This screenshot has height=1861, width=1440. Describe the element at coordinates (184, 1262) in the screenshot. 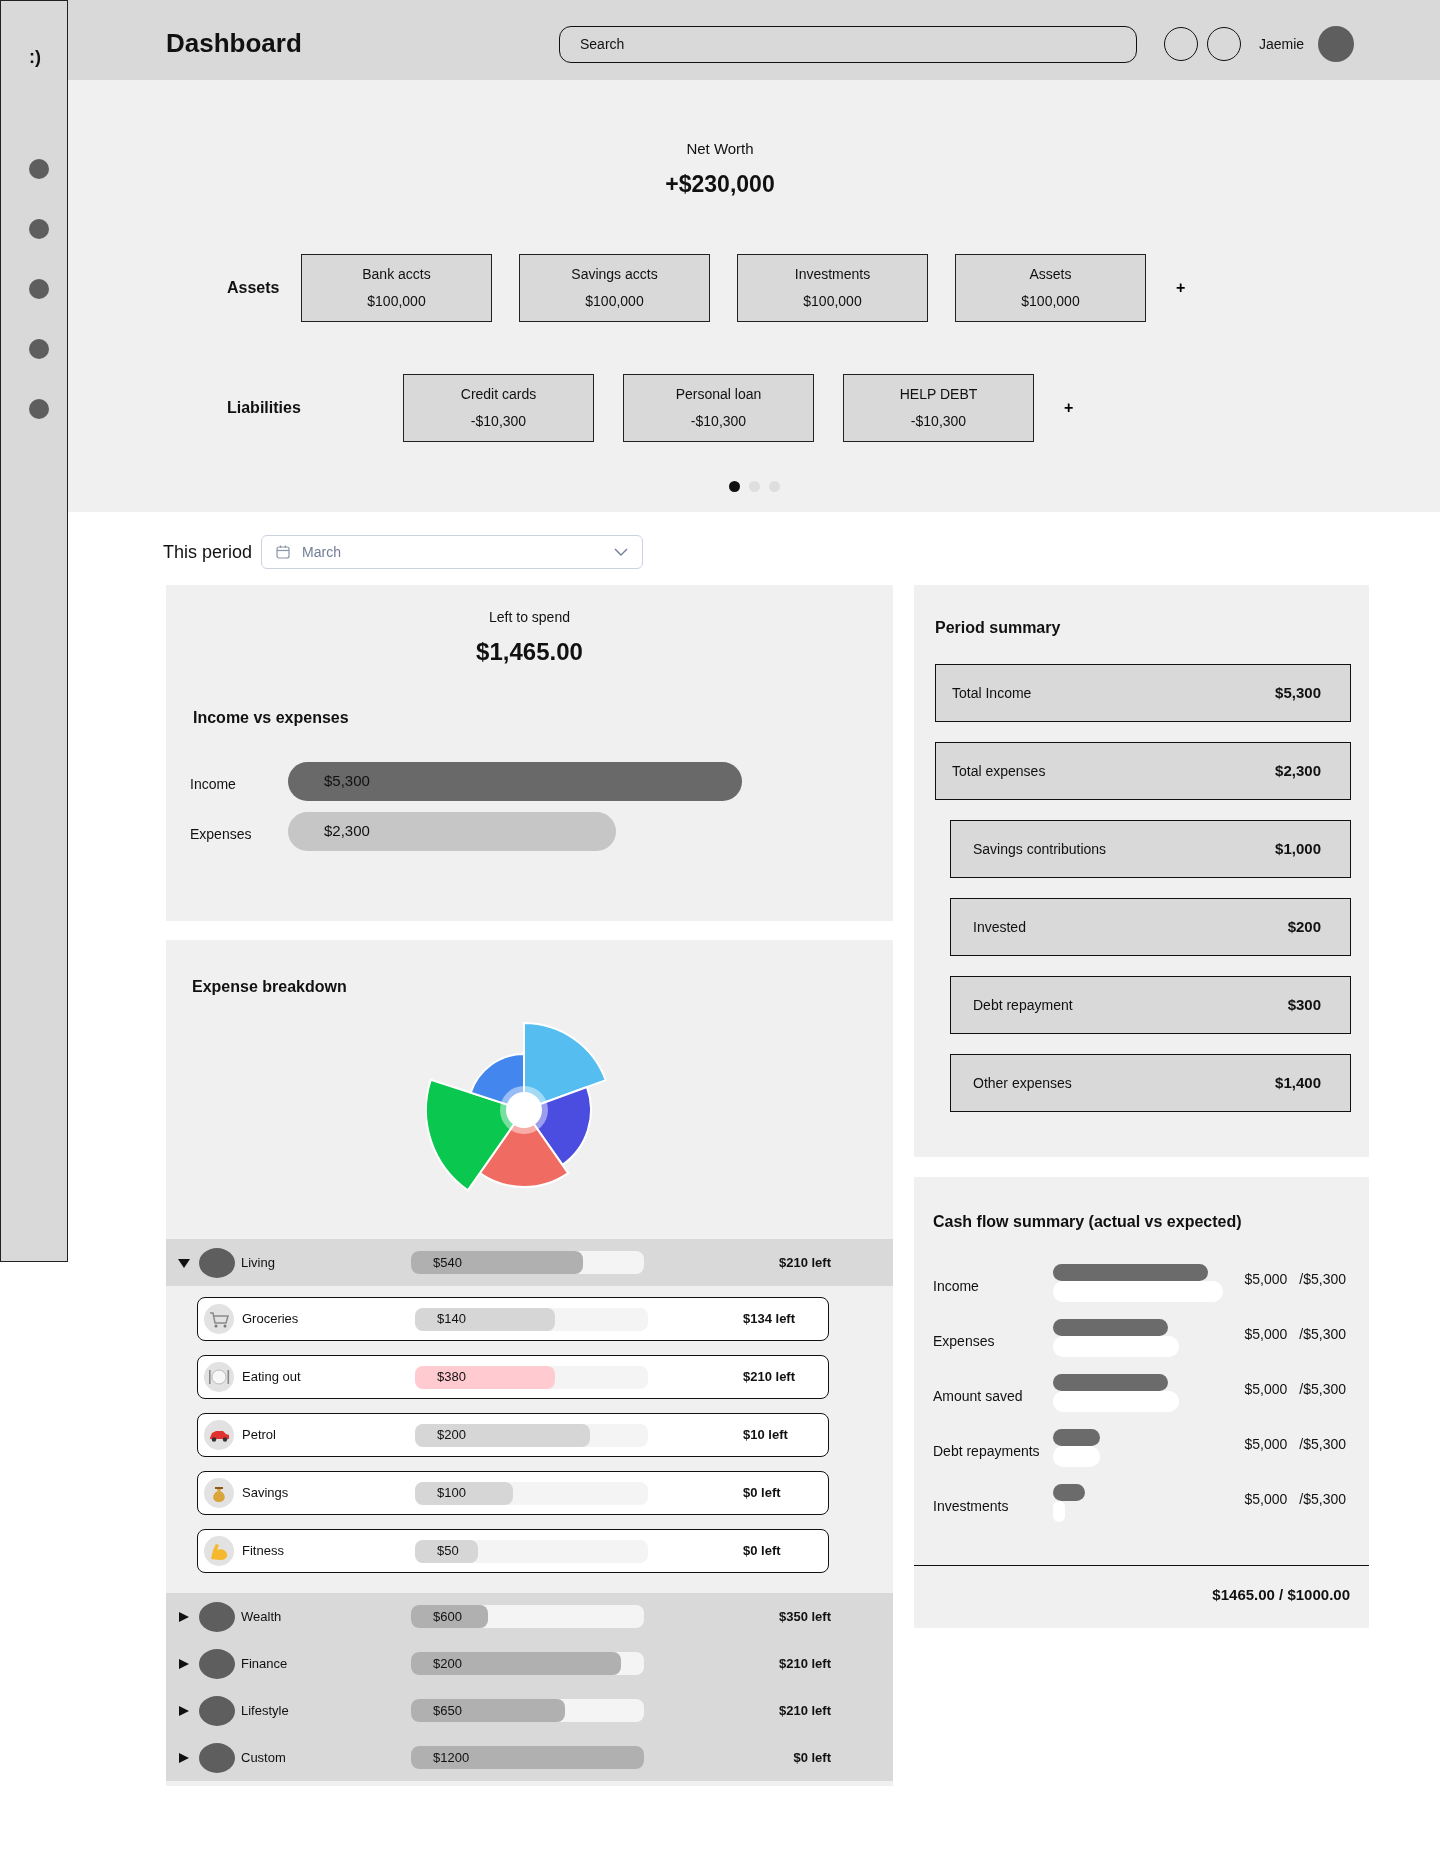

I see `caret-down-icon` at that location.